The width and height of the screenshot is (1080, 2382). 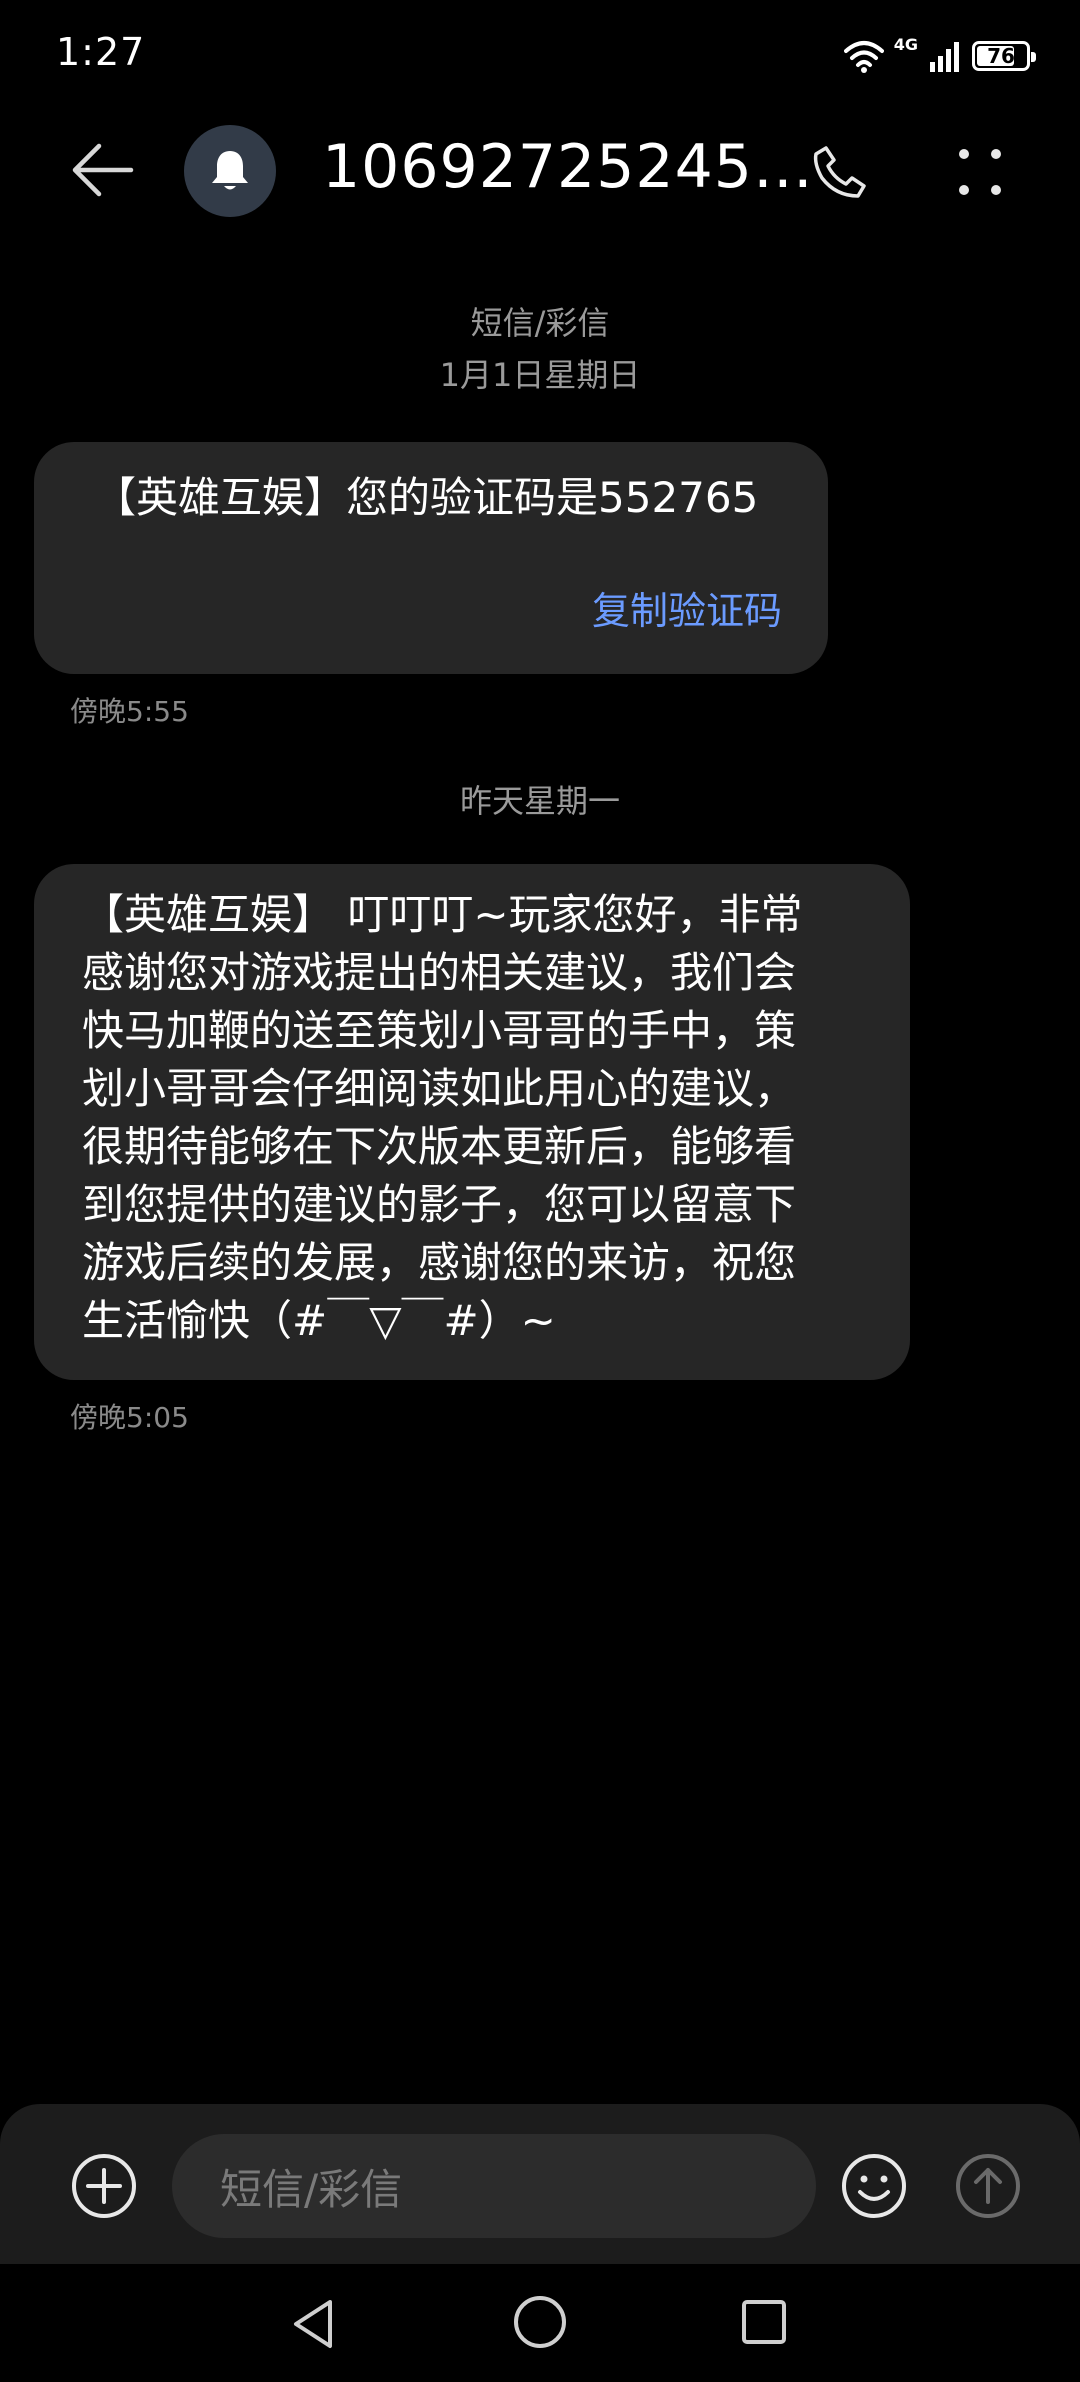 I want to click on nav-recents-button, so click(x=764, y=2322).